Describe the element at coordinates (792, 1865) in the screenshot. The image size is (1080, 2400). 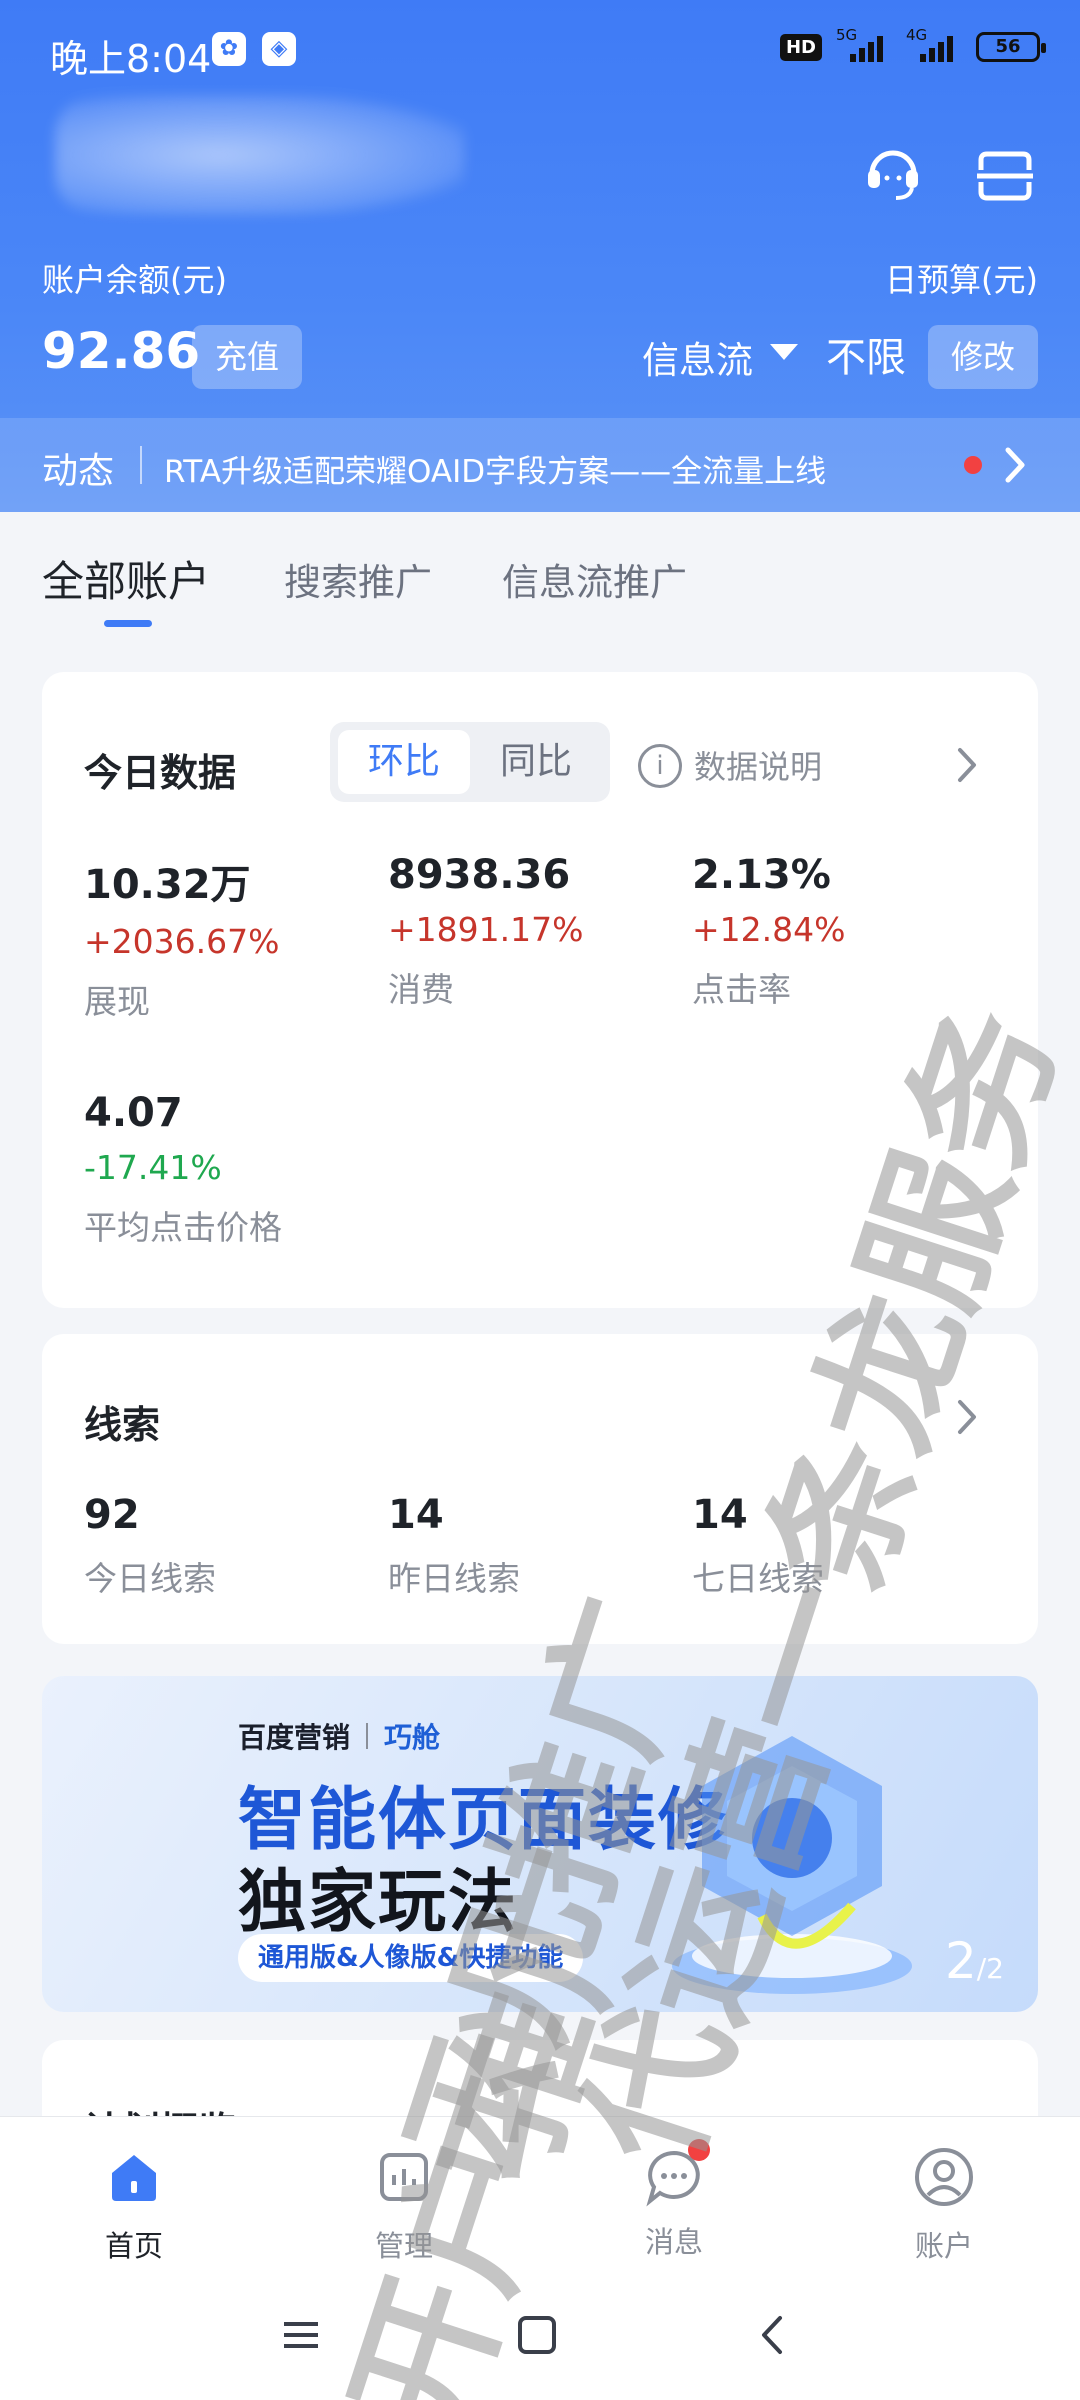
I see `banner-illustration` at that location.